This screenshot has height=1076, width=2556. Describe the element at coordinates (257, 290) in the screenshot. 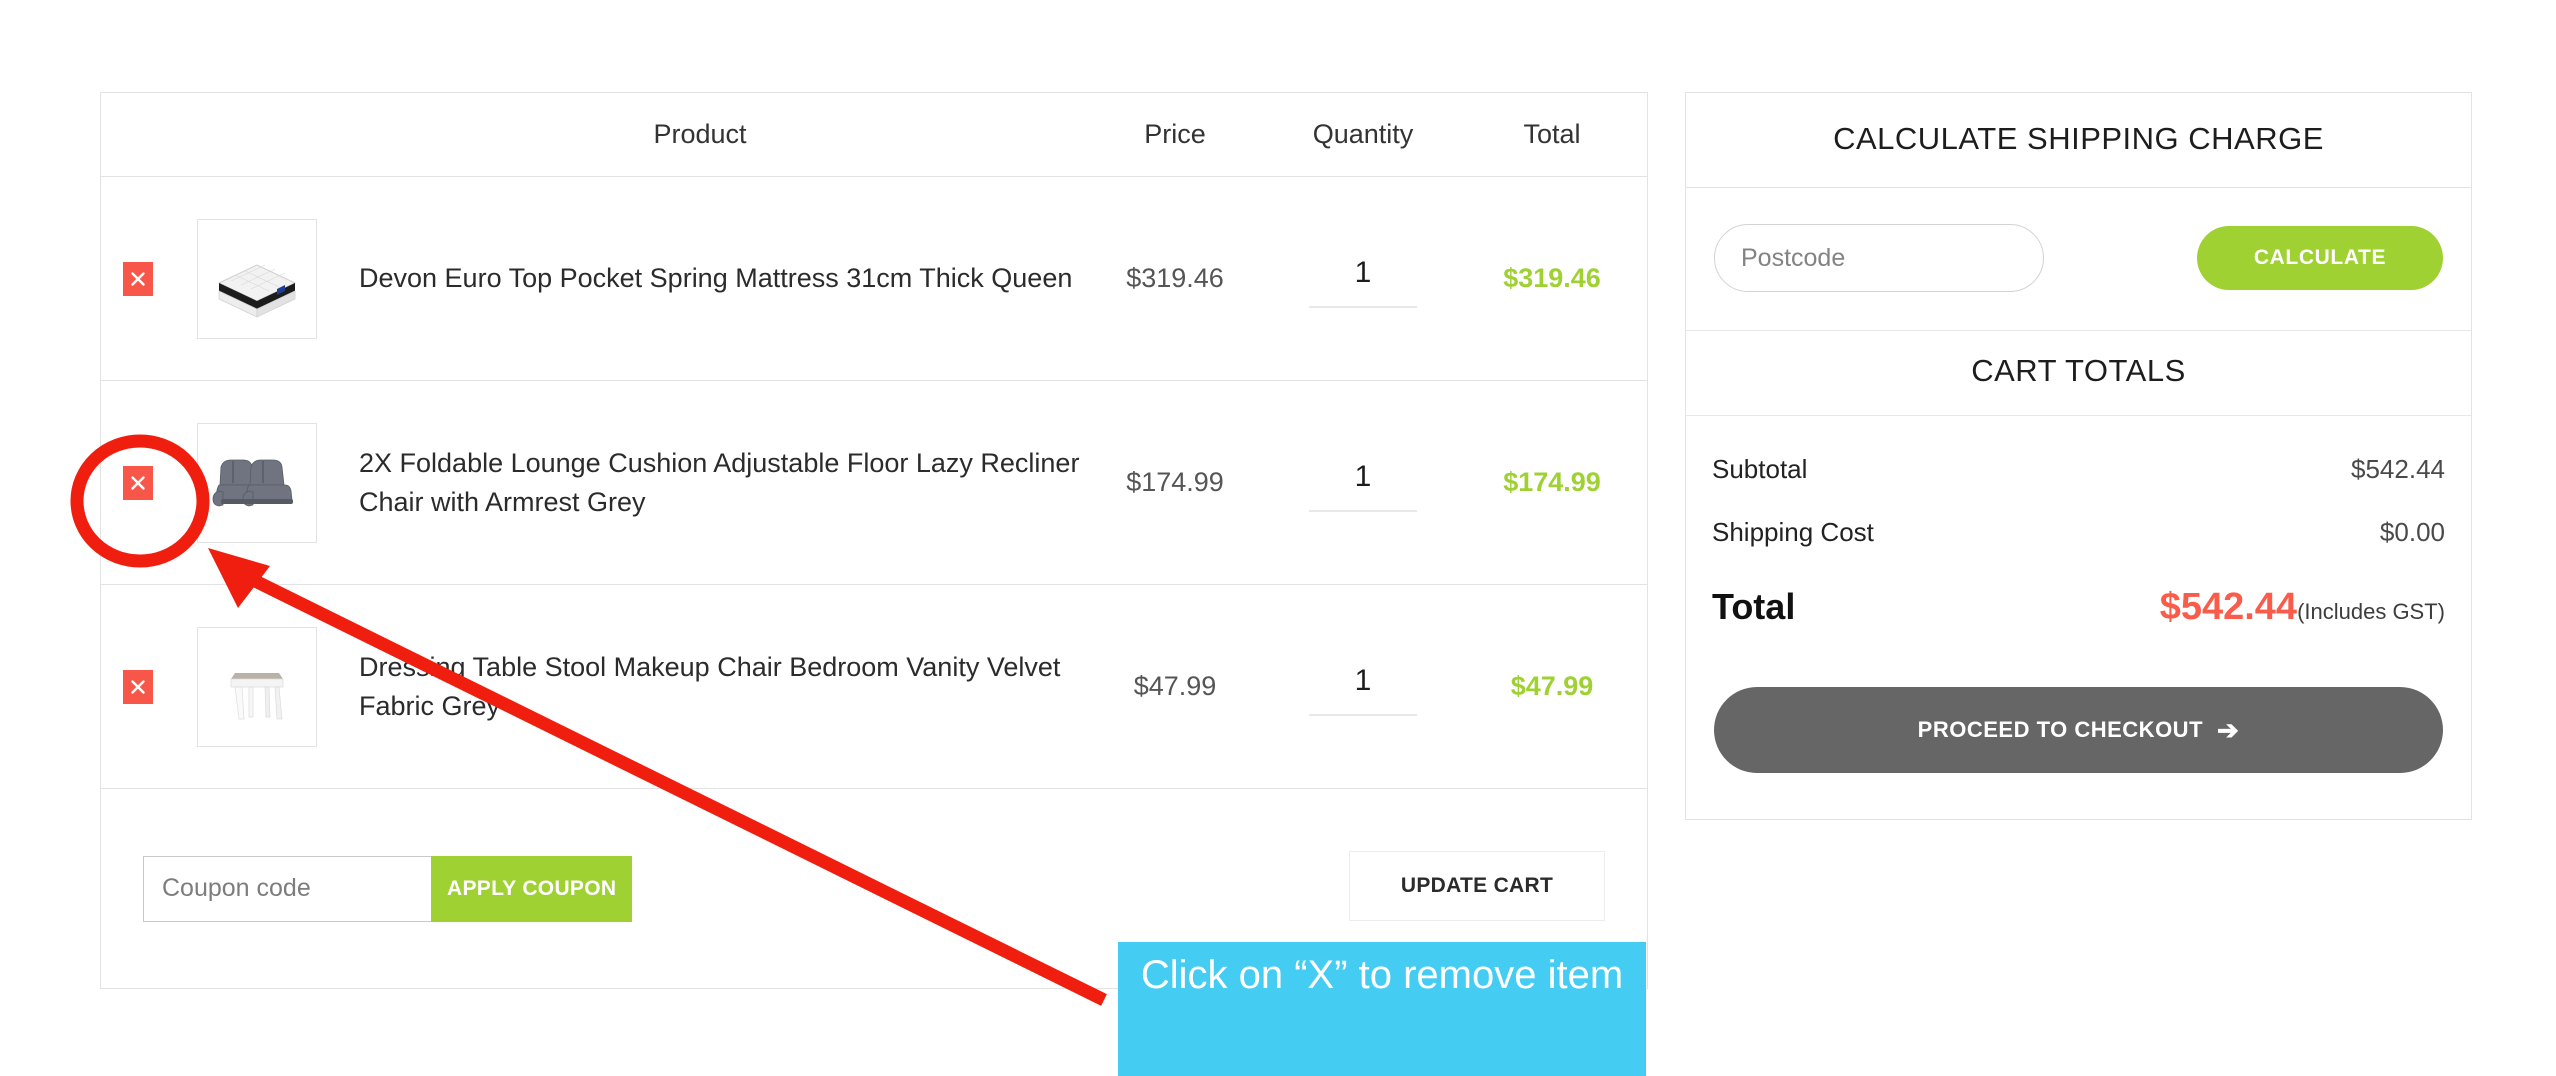

I see `mattress-thumbnail-icon` at that location.